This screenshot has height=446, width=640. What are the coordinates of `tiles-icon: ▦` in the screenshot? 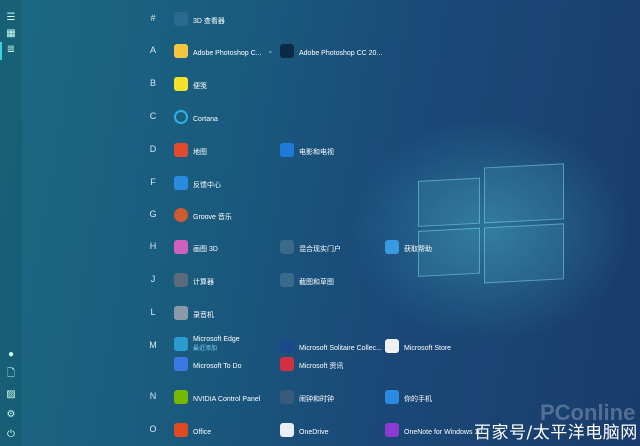 It's located at (11, 33).